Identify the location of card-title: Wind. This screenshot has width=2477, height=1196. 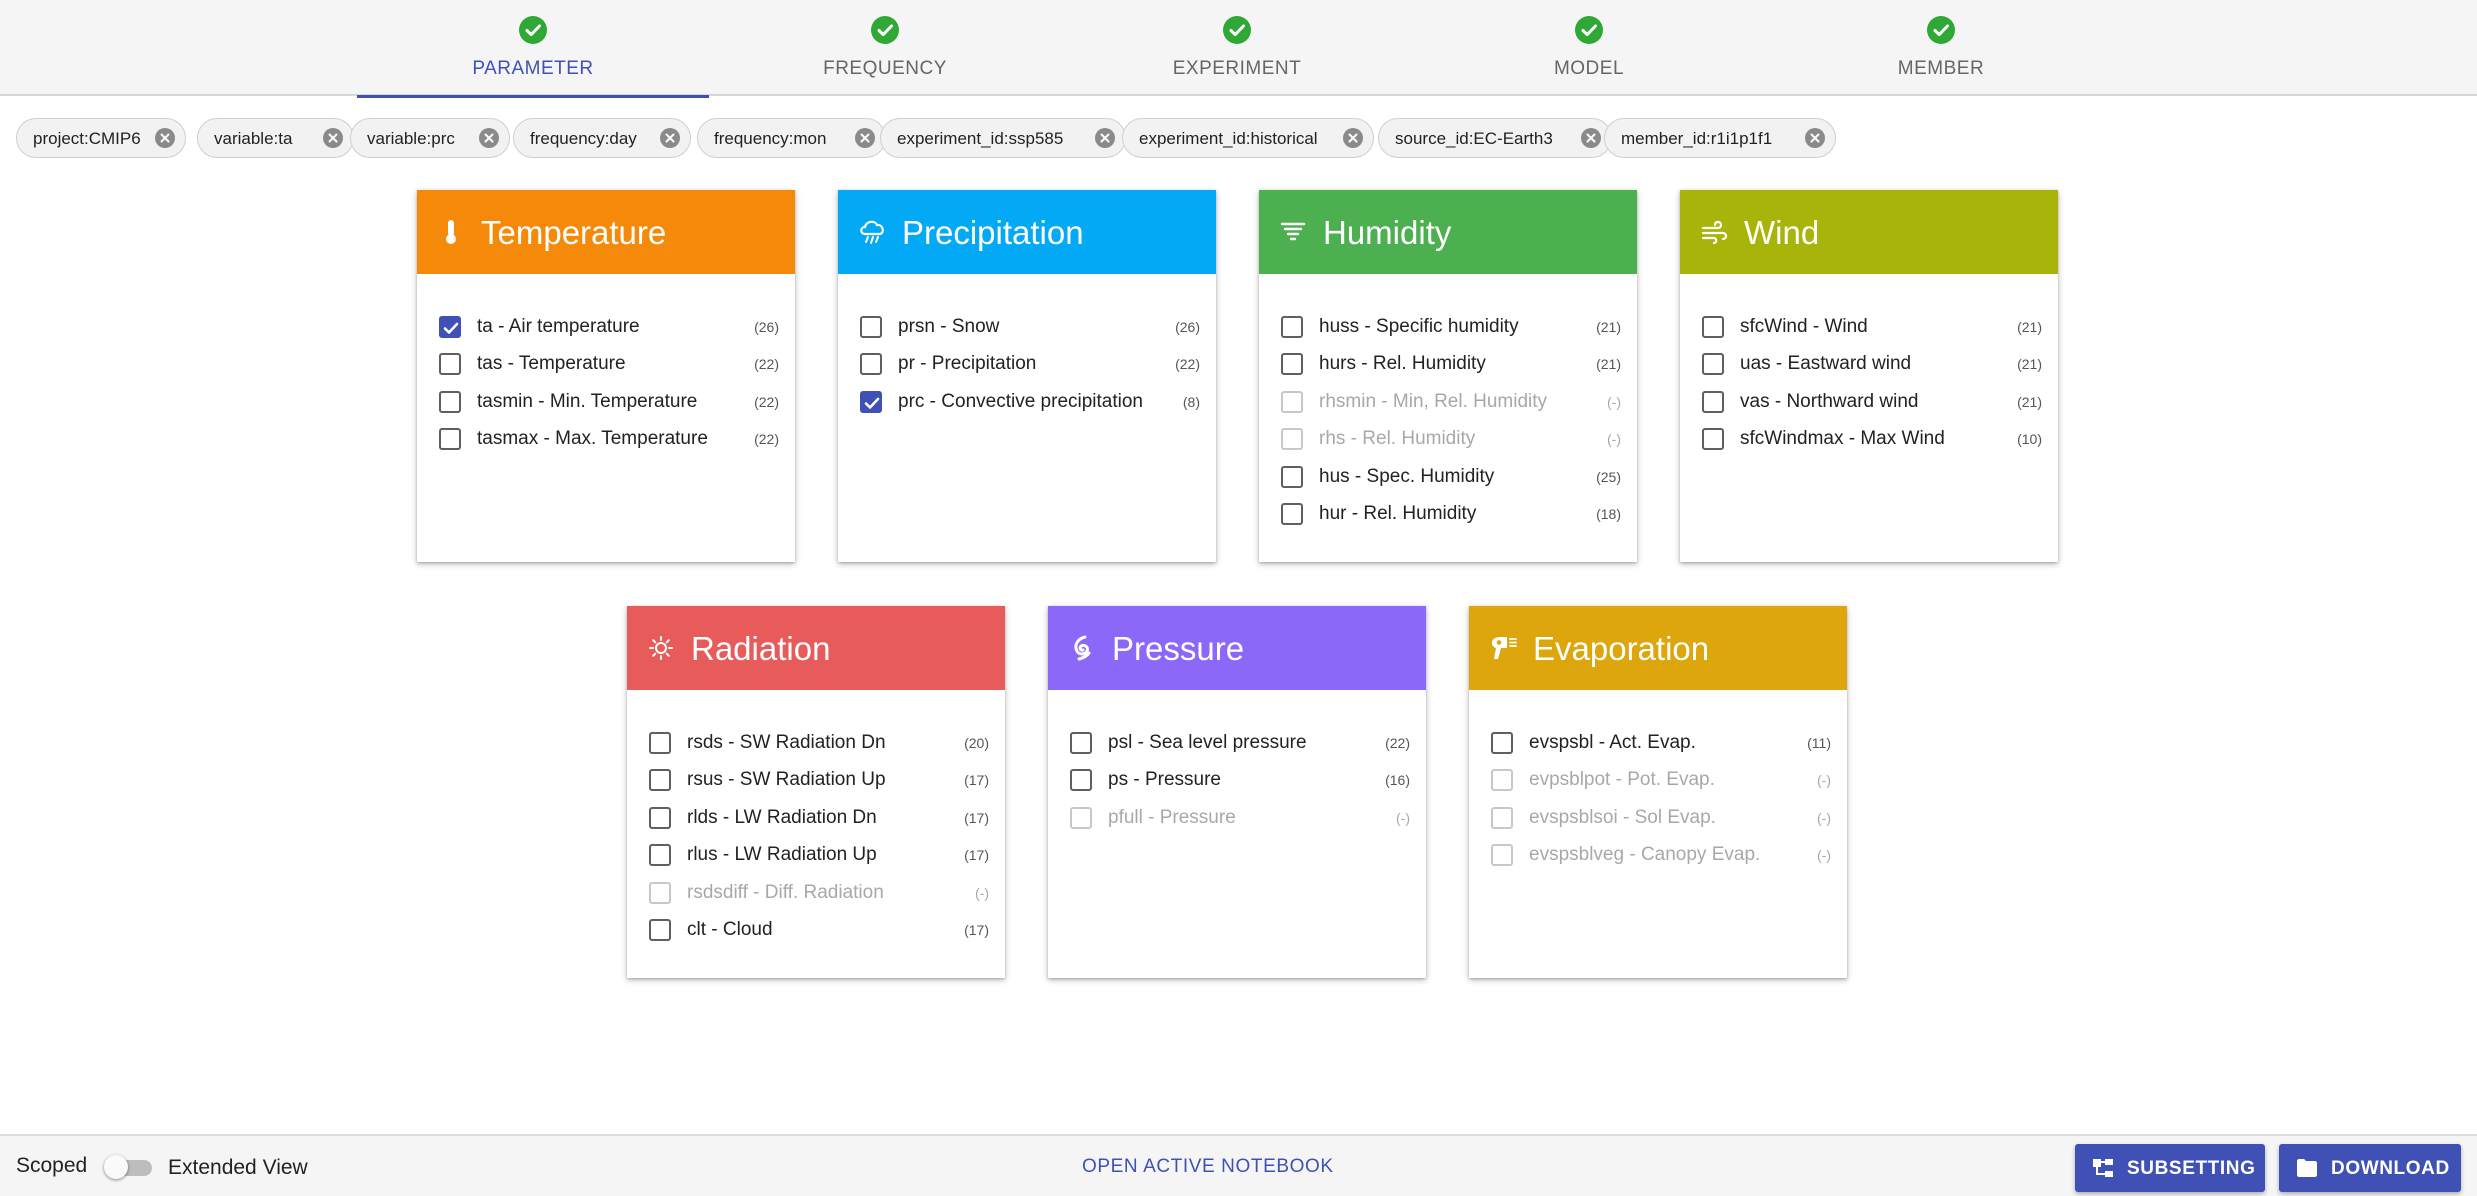
(1782, 232).